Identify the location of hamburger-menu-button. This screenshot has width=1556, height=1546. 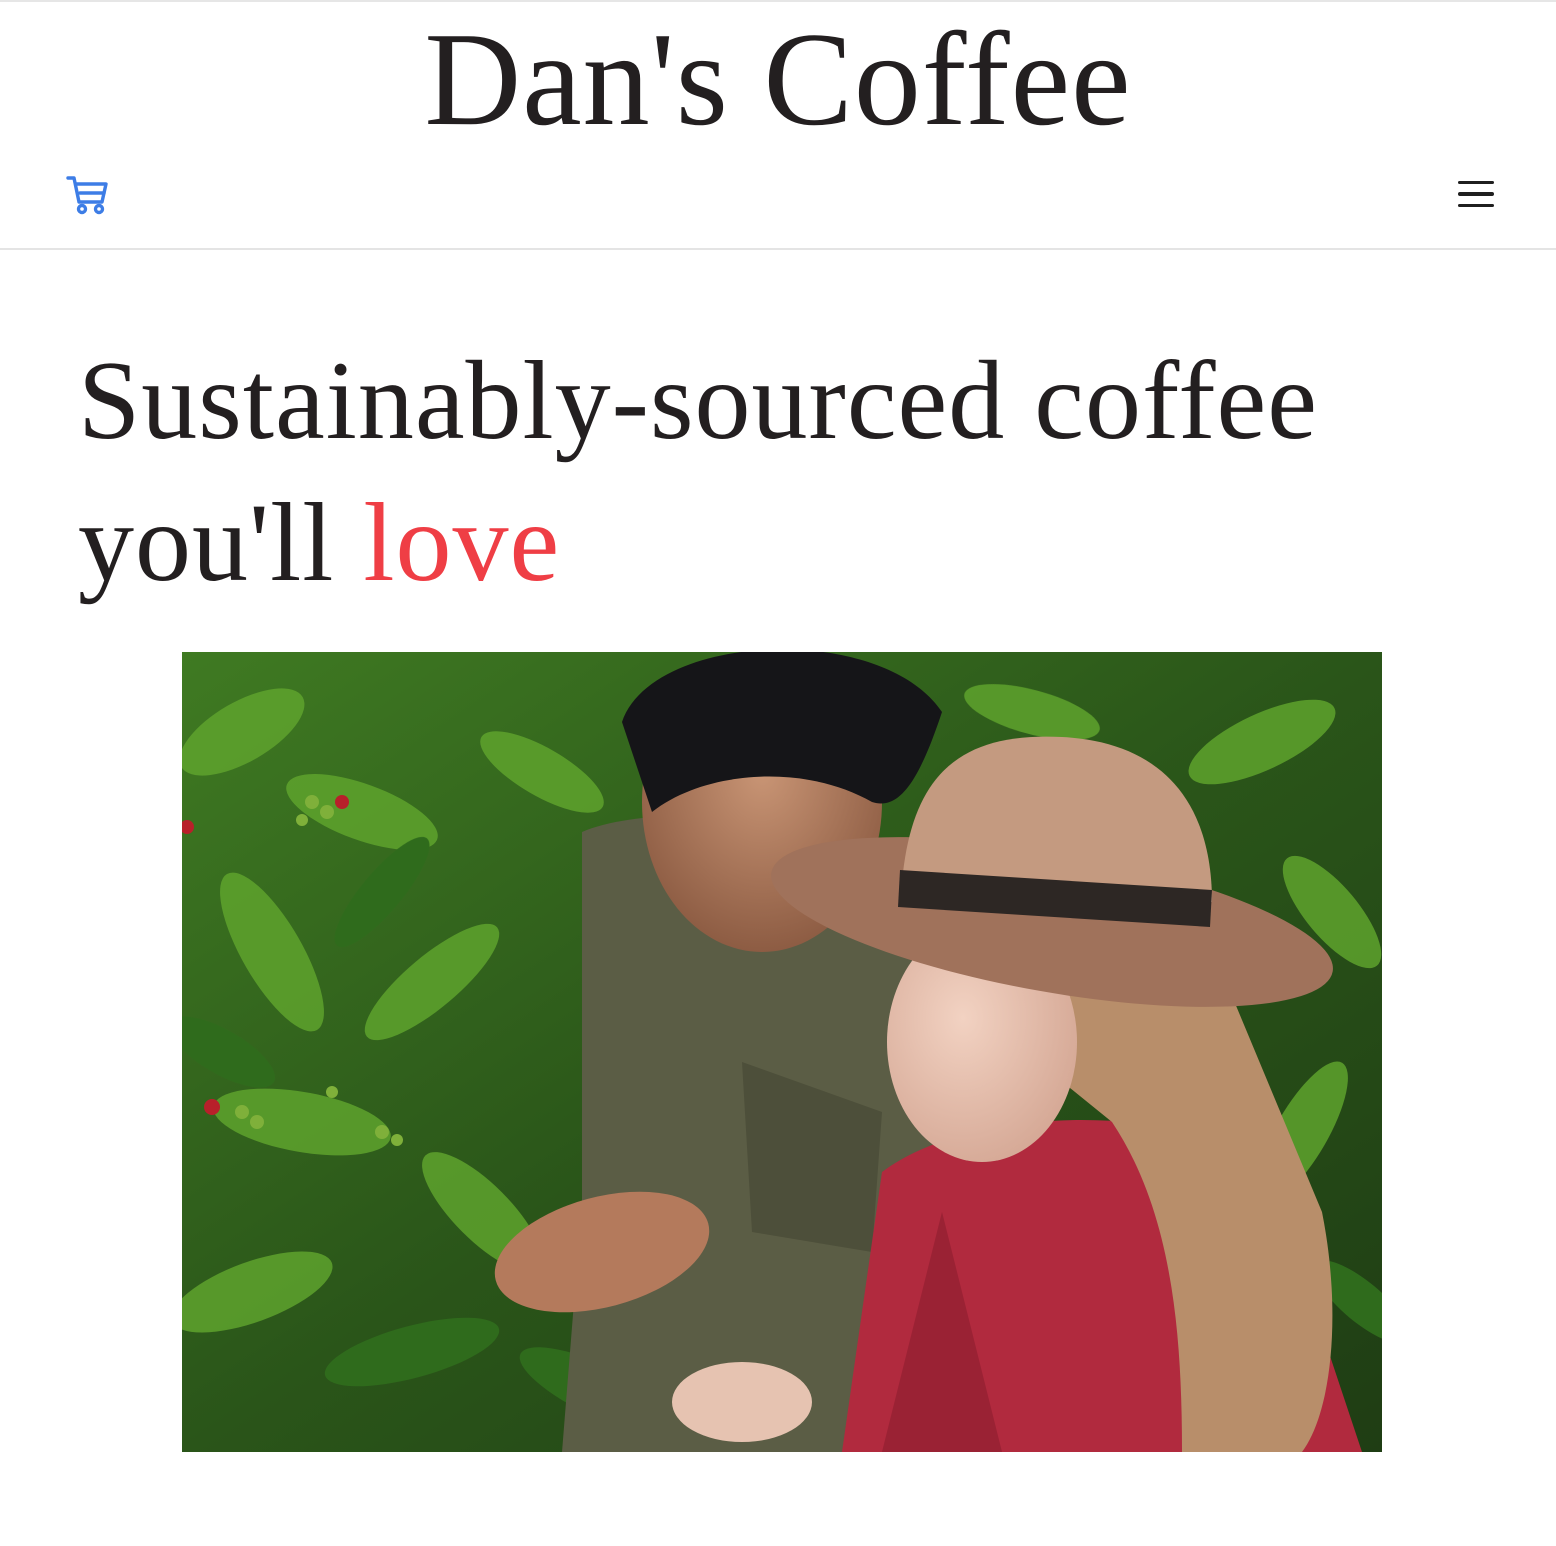
(1476, 194).